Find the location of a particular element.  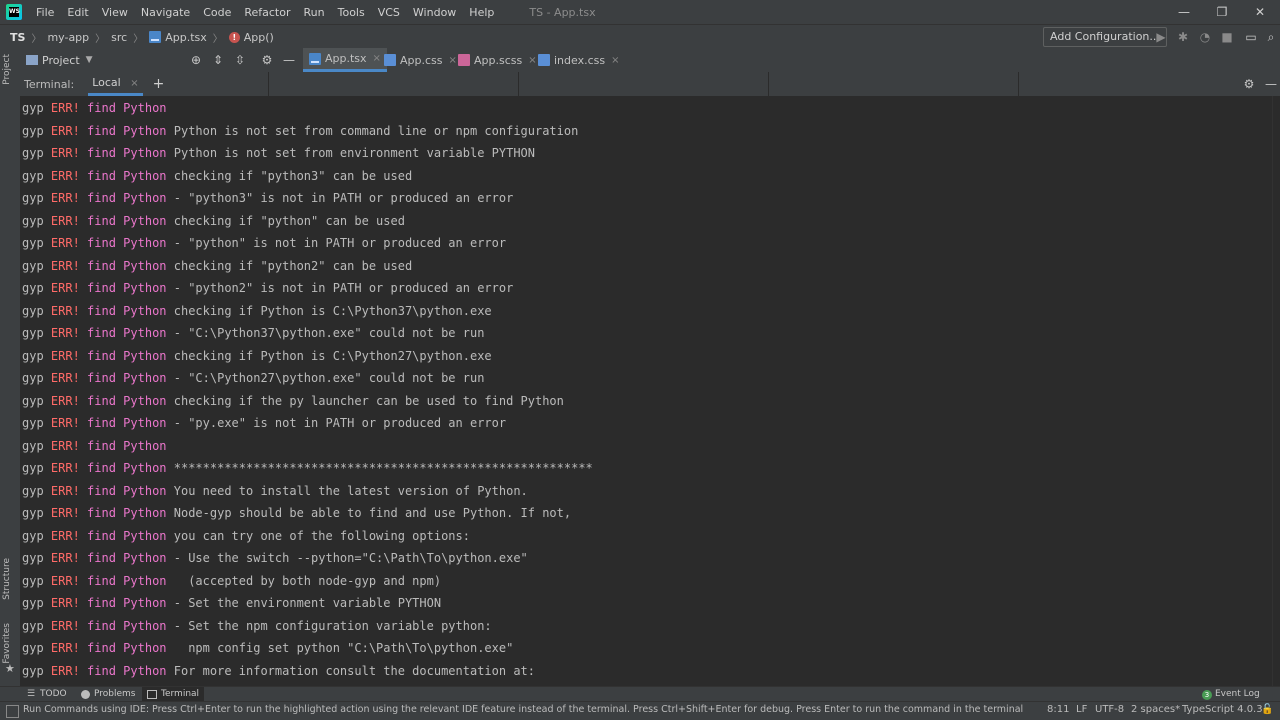

tab-app-scss: App.scss × is located at coordinates (497, 60).